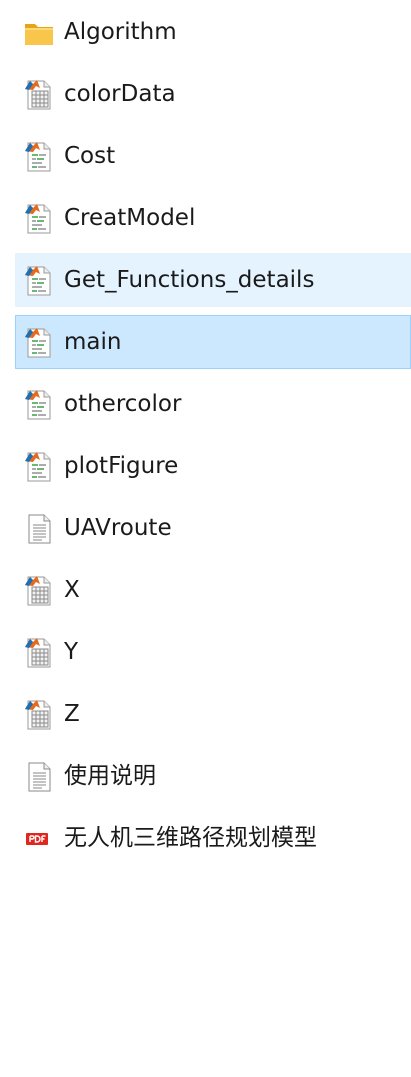 Image resolution: width=411 pixels, height=1077 pixels. Describe the element at coordinates (213, 156) in the screenshot. I see `file-item-cost: Cost` at that location.